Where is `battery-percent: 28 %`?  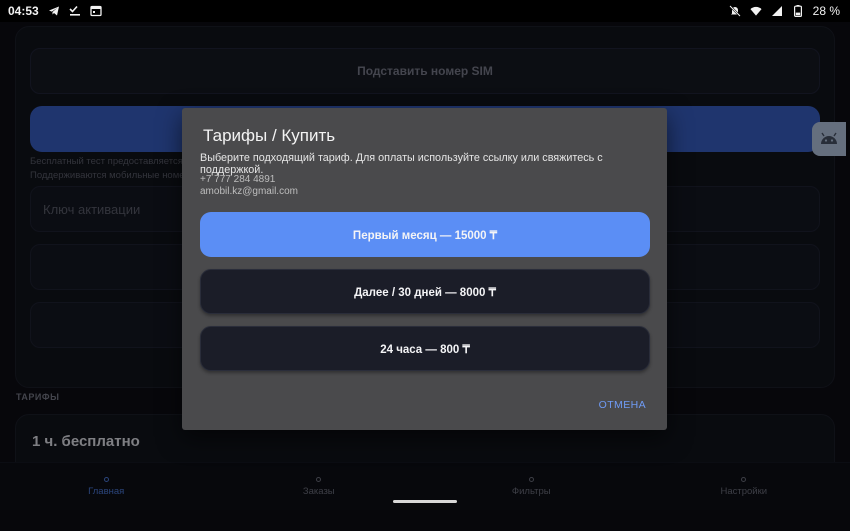
battery-percent: 28 % is located at coordinates (826, 11).